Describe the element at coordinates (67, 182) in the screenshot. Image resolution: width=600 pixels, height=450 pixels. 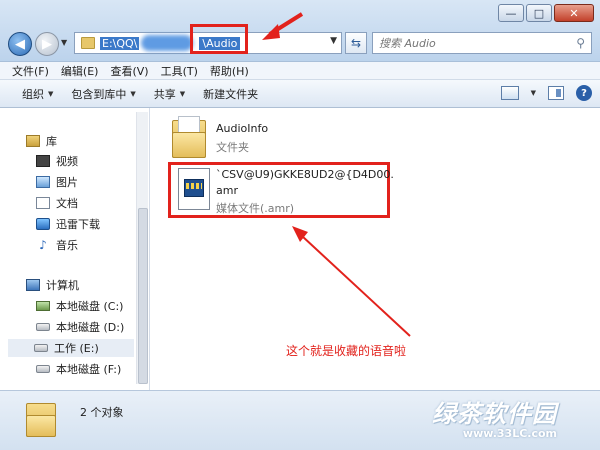
I see `sidebar-item-label: 图片` at that location.